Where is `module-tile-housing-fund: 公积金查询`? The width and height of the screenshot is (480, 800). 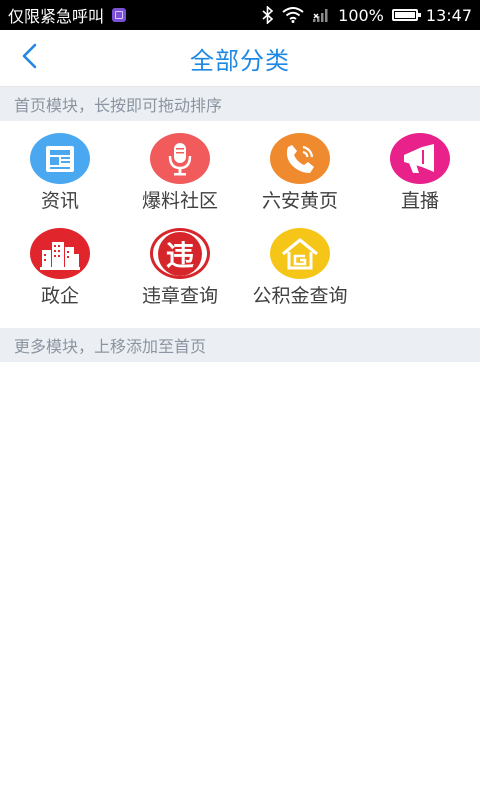 module-tile-housing-fund: 公积金查询 is located at coordinates (300, 262).